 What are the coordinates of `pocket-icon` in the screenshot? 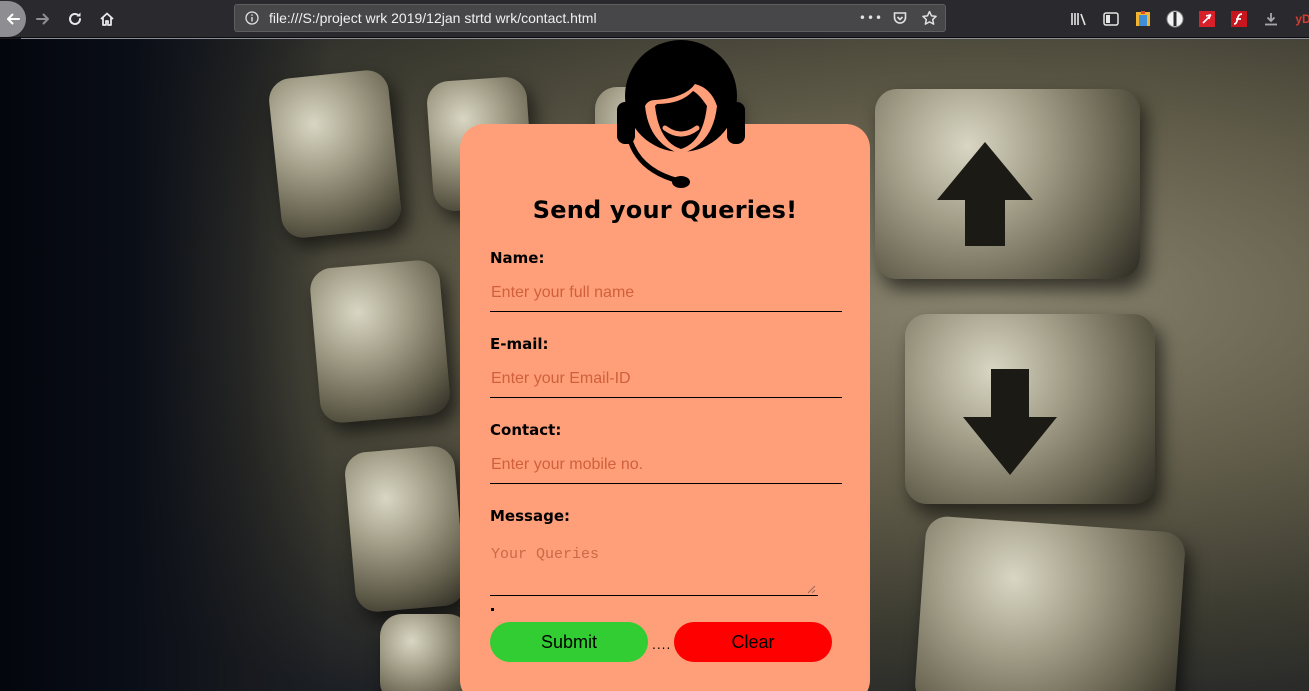 It's located at (900, 18).